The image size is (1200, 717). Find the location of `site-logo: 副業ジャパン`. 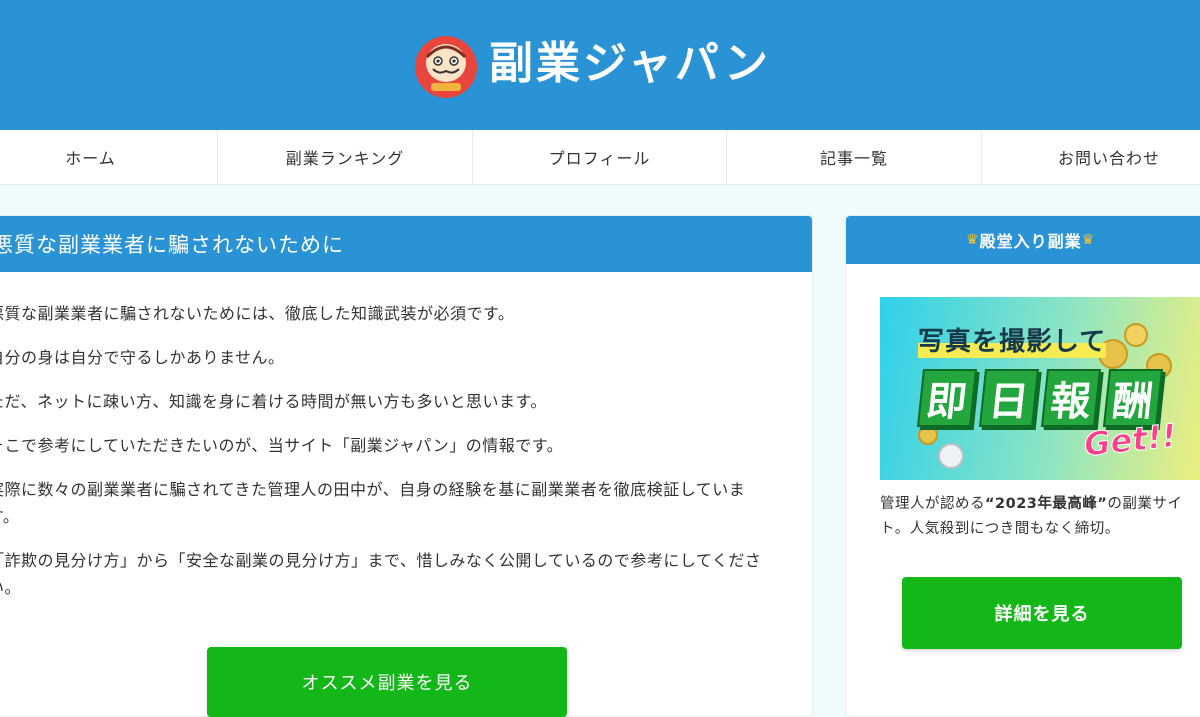

site-logo: 副業ジャパン is located at coordinates (592, 64).